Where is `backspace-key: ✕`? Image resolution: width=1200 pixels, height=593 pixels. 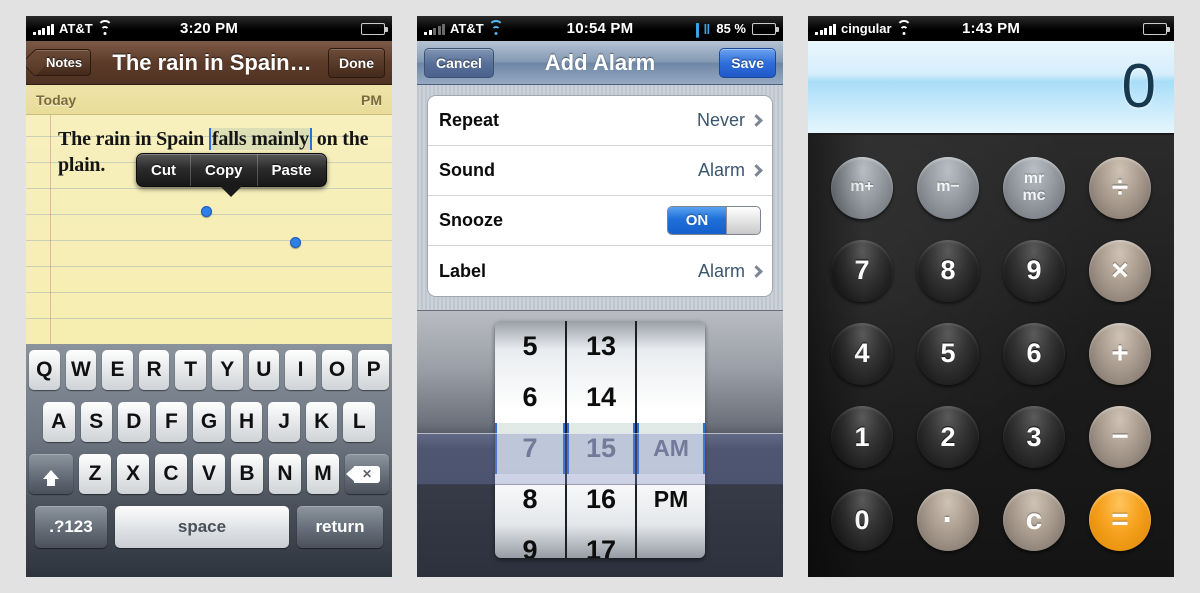 backspace-key: ✕ is located at coordinates (367, 474).